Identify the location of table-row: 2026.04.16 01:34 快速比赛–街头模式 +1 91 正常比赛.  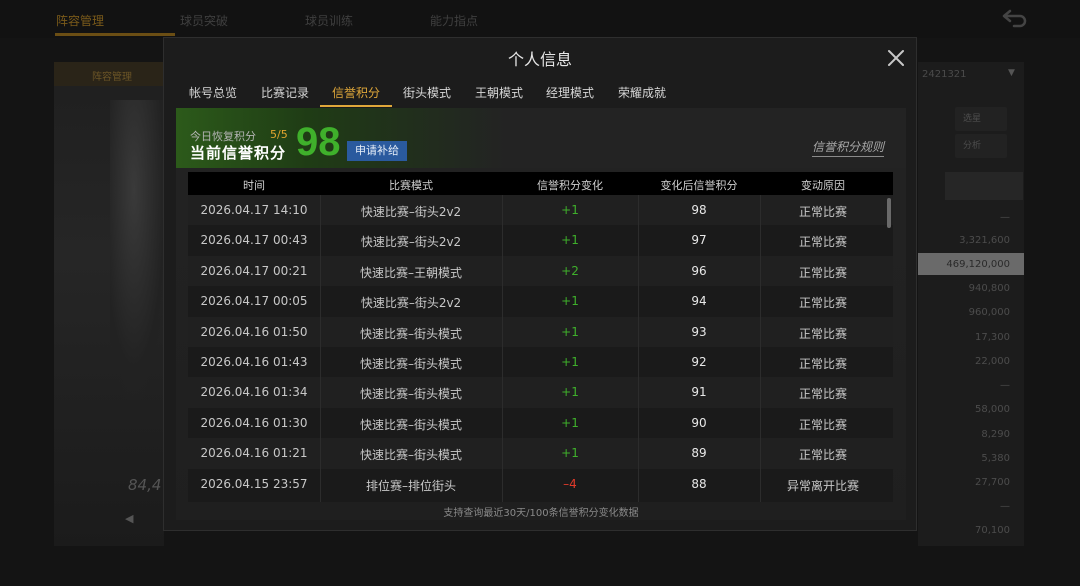
(540, 392).